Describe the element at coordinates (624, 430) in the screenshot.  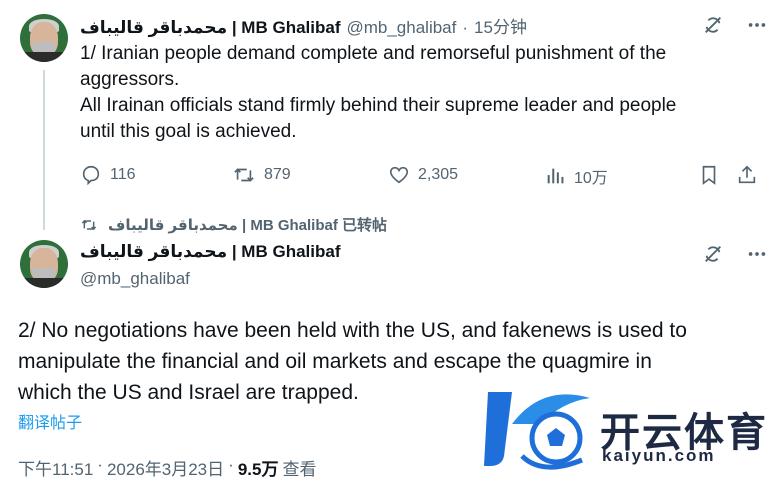
I see `kaiyun-watermark: 开云体育 kaiyun.com` at that location.